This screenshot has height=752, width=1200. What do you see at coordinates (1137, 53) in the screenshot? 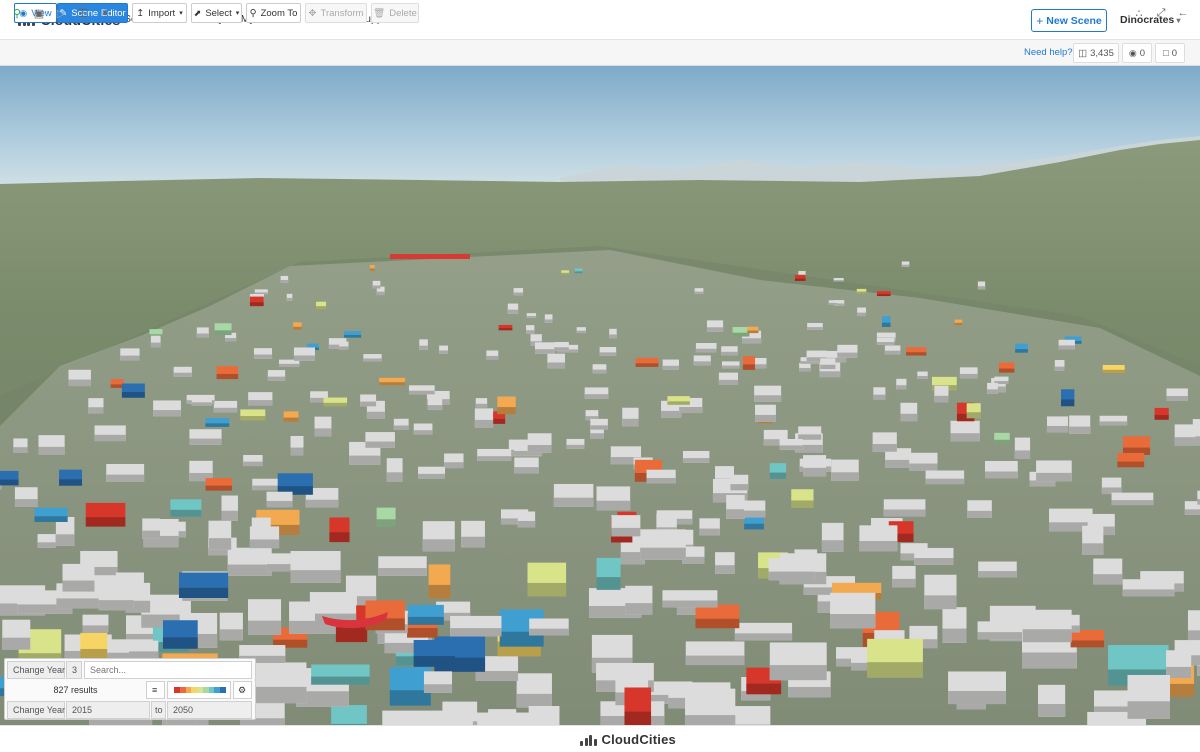
I see `views-count: ◉ 0` at bounding box center [1137, 53].